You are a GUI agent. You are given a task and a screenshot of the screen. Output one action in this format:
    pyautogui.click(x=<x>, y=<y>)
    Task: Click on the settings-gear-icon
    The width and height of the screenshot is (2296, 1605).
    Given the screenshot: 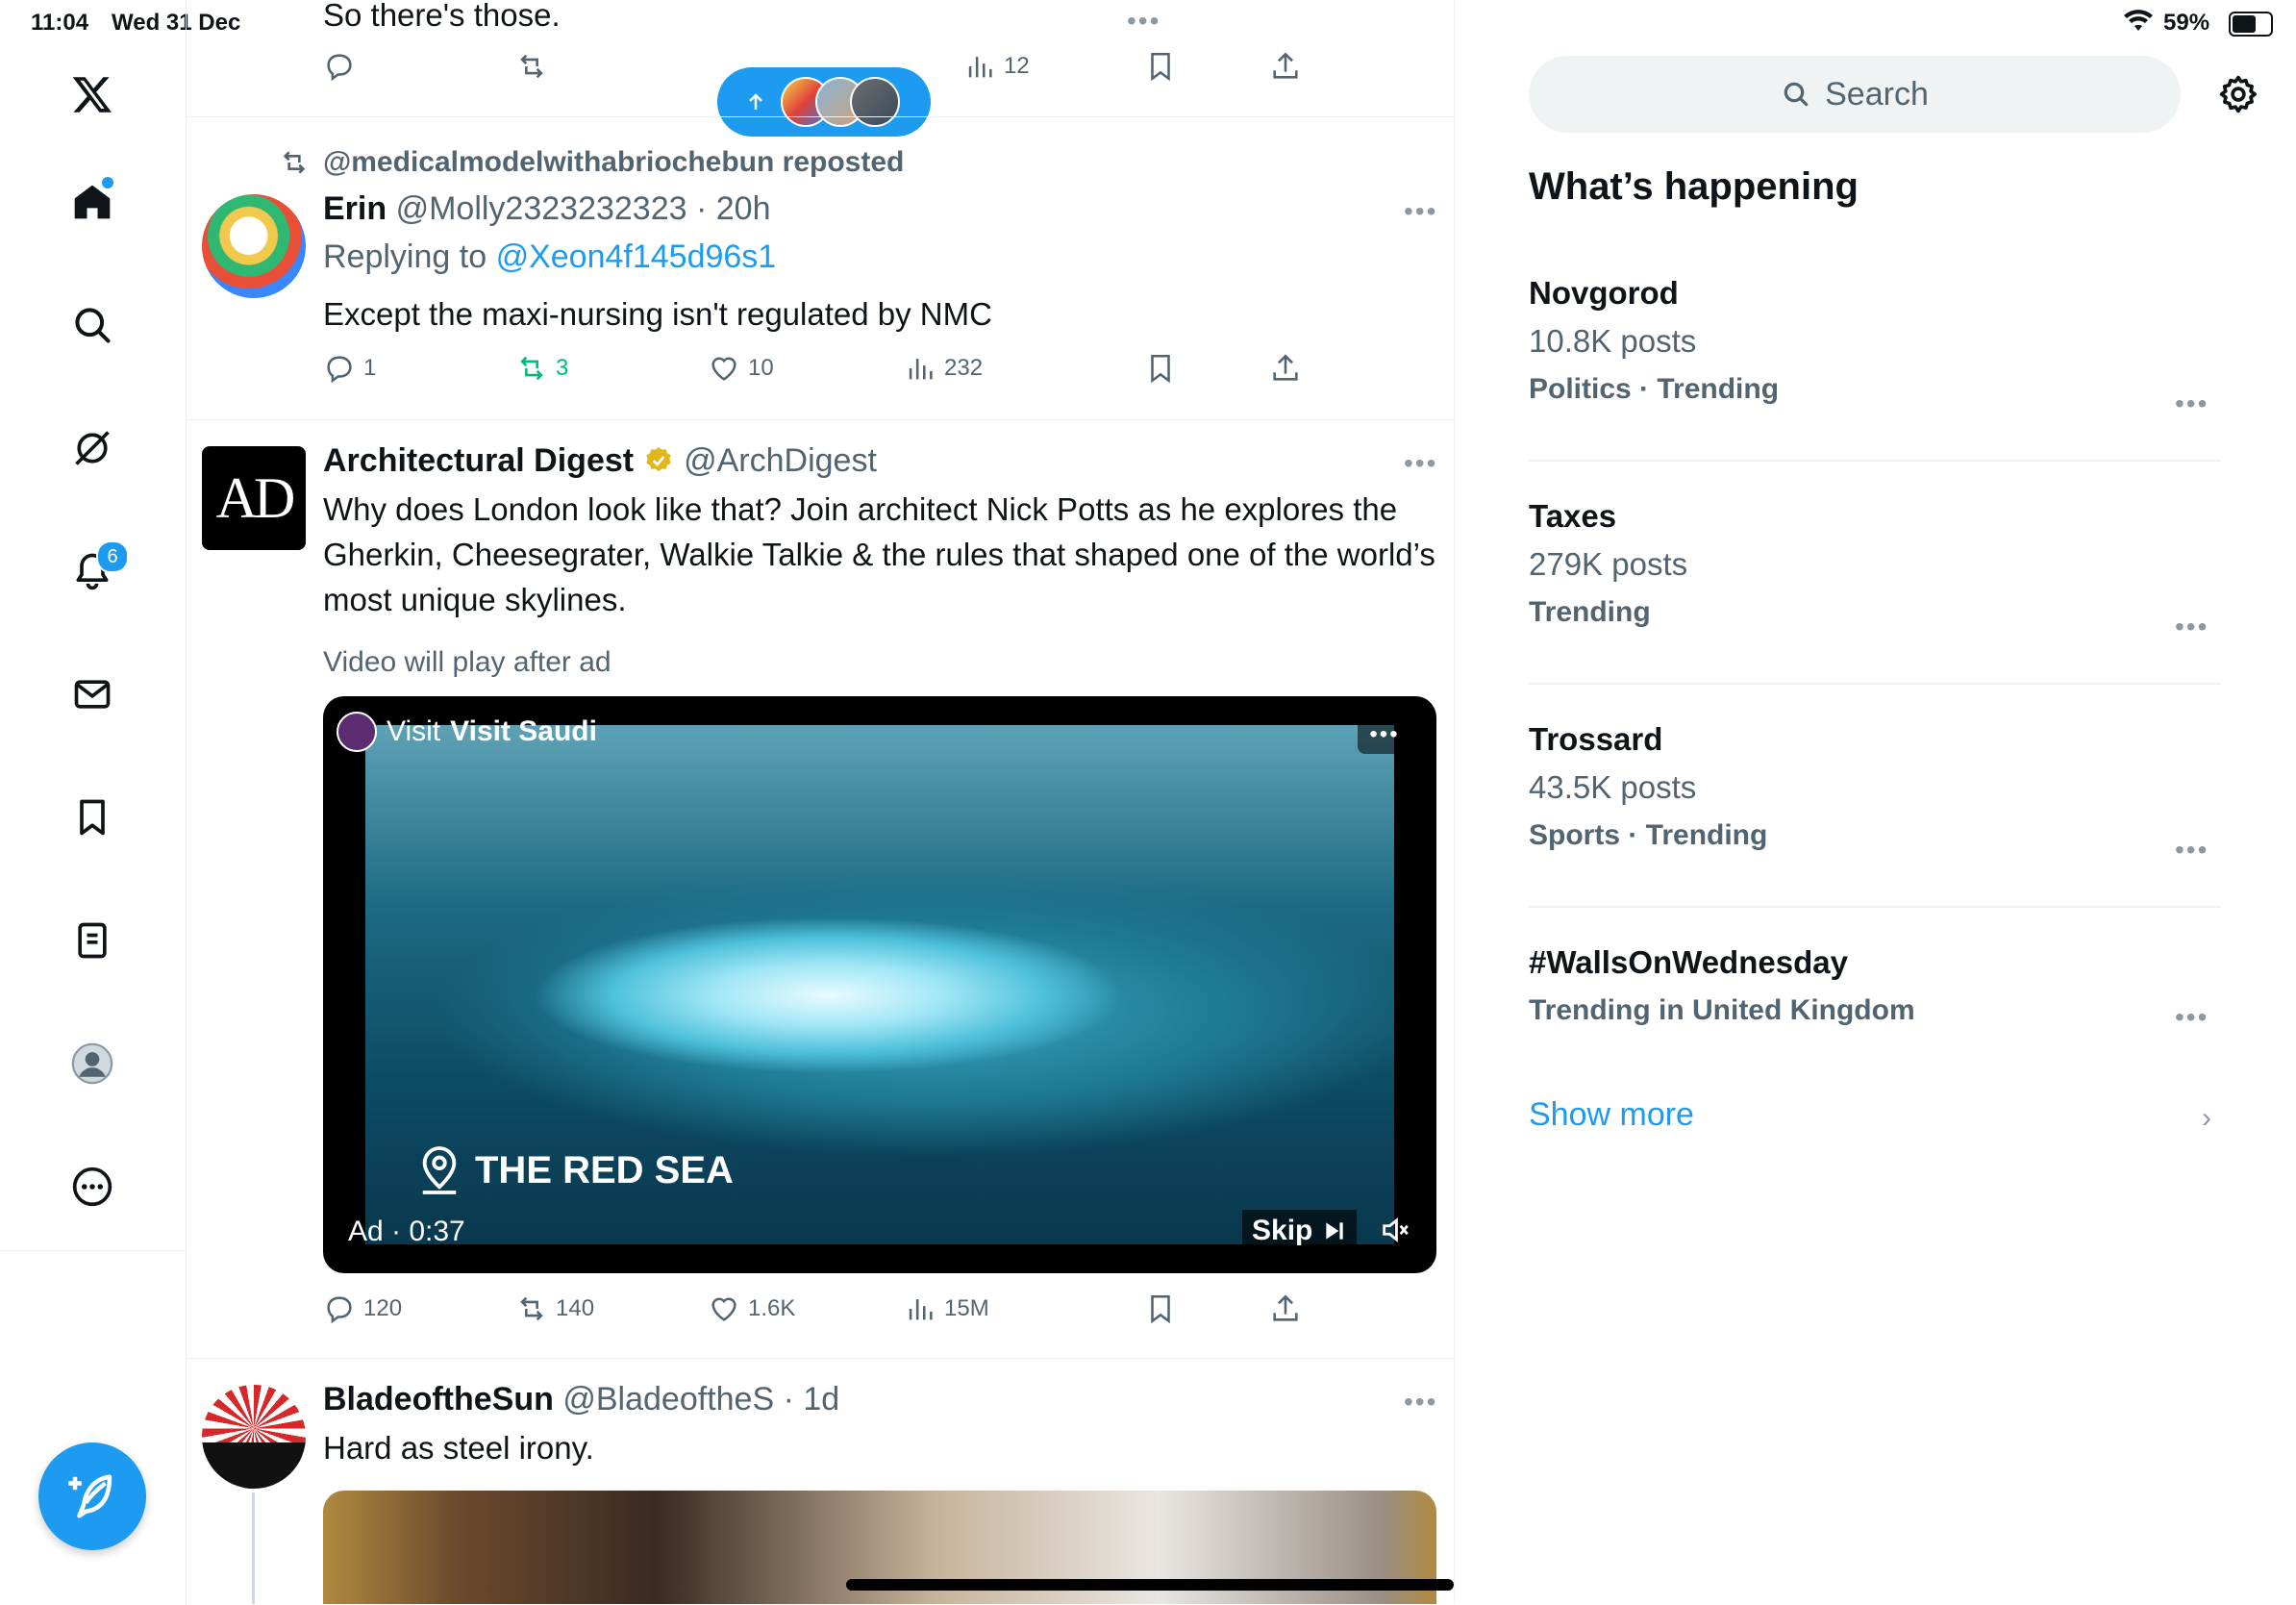 What is the action you would take?
    pyautogui.click(x=2238, y=96)
    